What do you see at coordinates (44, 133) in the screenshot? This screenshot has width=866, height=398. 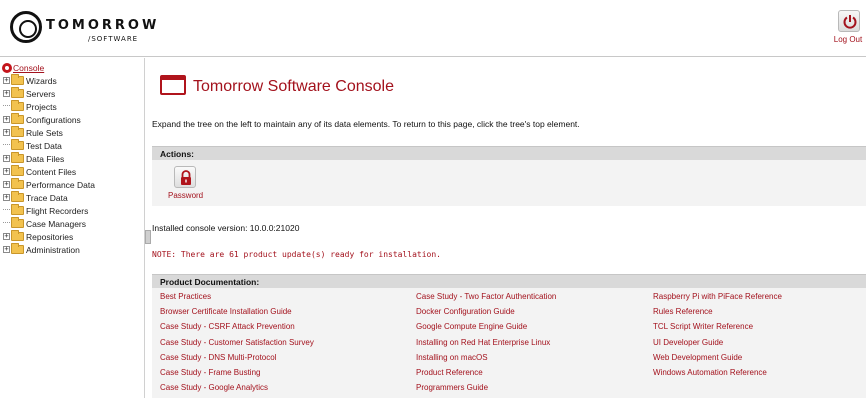 I see `tree-item-label: Rule Sets` at bounding box center [44, 133].